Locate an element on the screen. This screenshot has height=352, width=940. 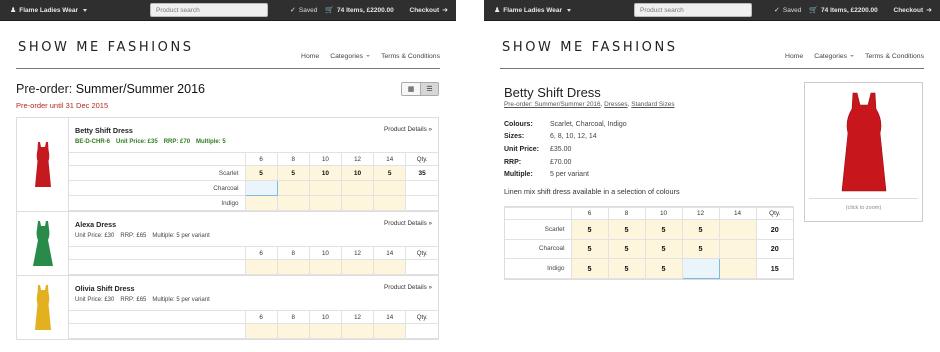
product-image-panel: (click to zoom) is located at coordinates (863, 152).